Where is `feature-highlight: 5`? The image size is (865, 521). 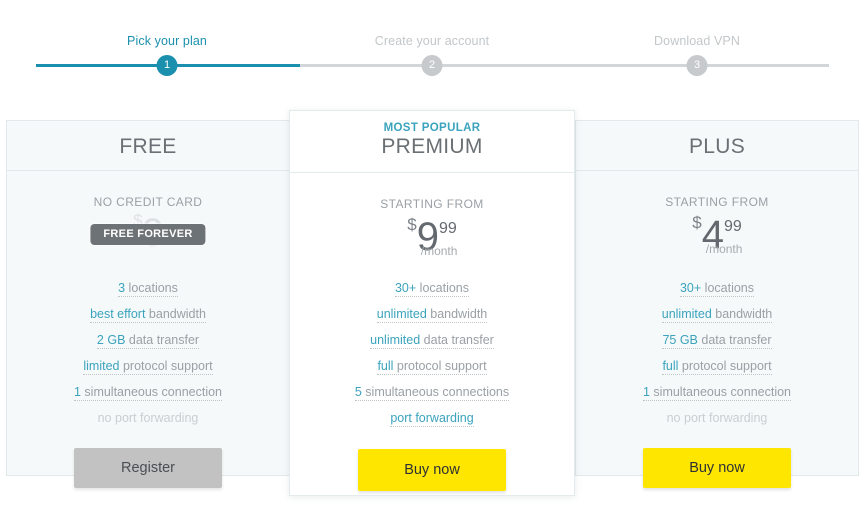
feature-highlight: 5 is located at coordinates (358, 392).